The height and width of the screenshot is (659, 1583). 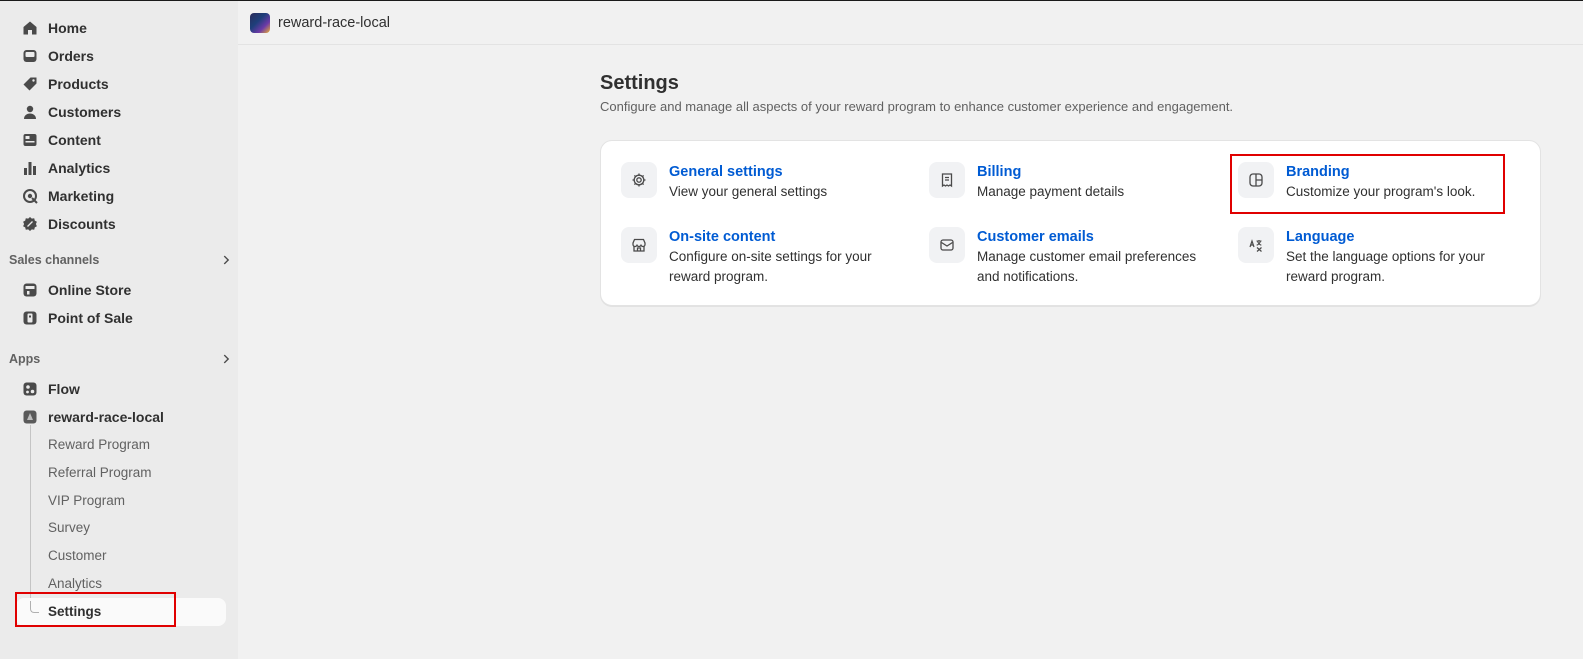 I want to click on tree-line, so click(x=30, y=513).